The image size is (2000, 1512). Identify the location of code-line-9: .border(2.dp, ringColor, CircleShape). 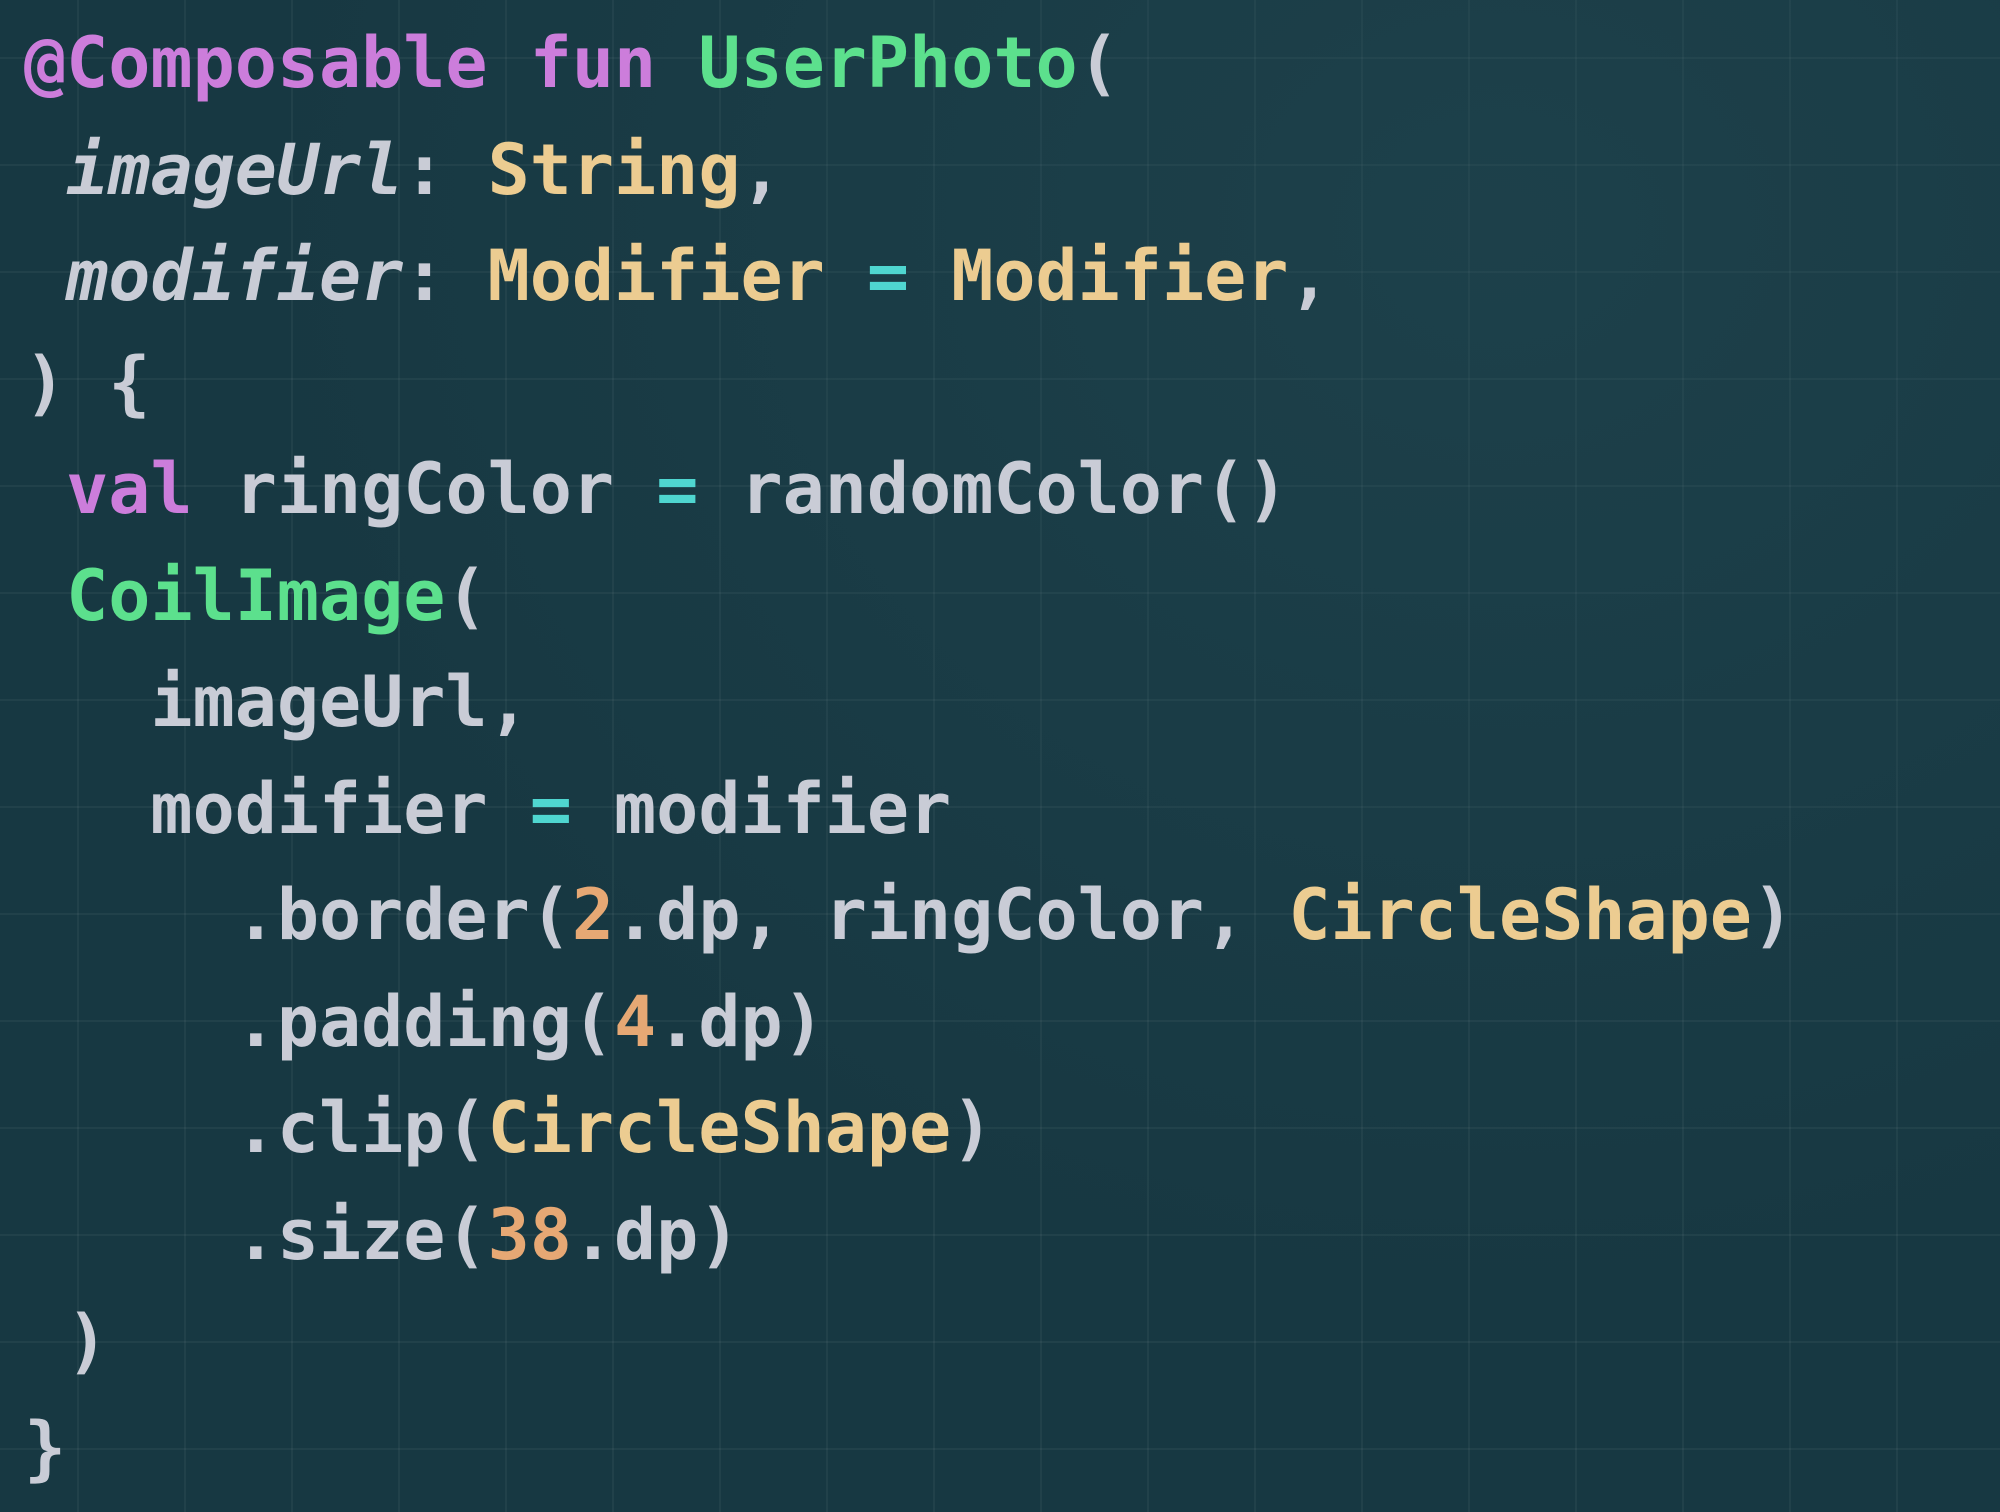
(1012, 915).